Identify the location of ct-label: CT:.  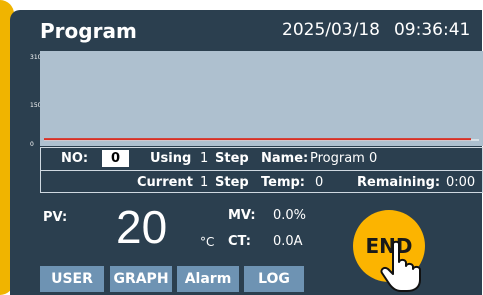
(239, 241).